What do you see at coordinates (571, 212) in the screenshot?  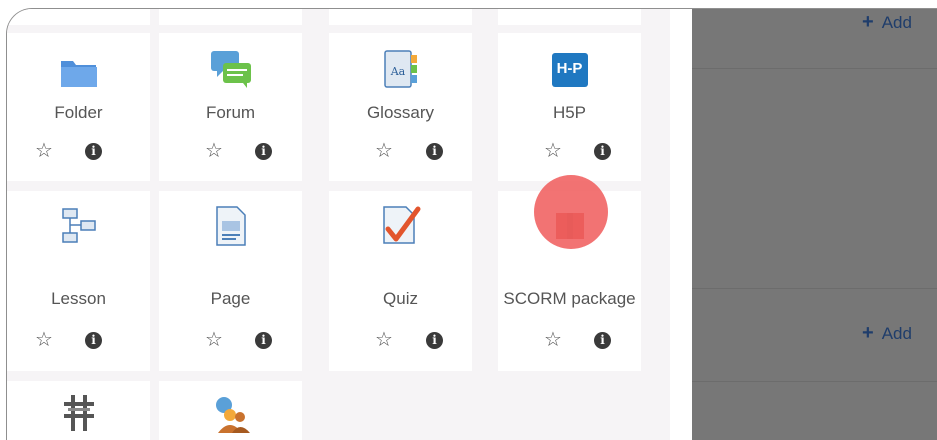 I see `click-indicator` at bounding box center [571, 212].